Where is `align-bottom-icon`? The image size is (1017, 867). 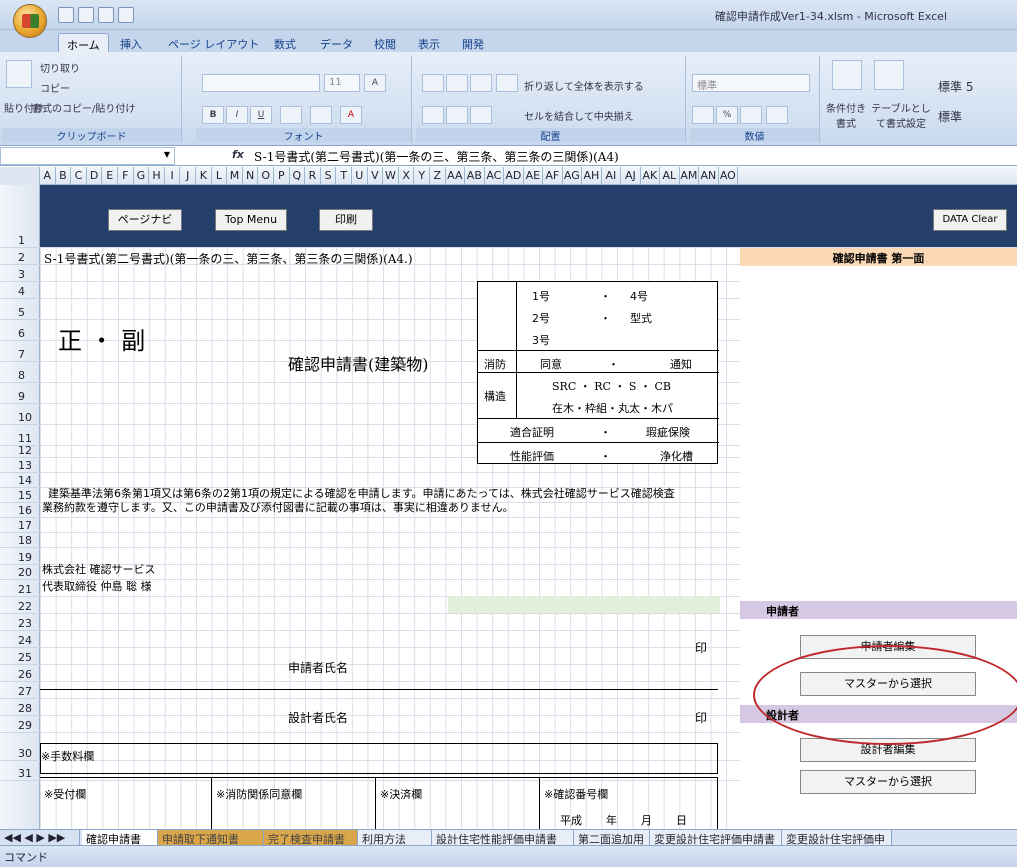 align-bottom-icon is located at coordinates (481, 83).